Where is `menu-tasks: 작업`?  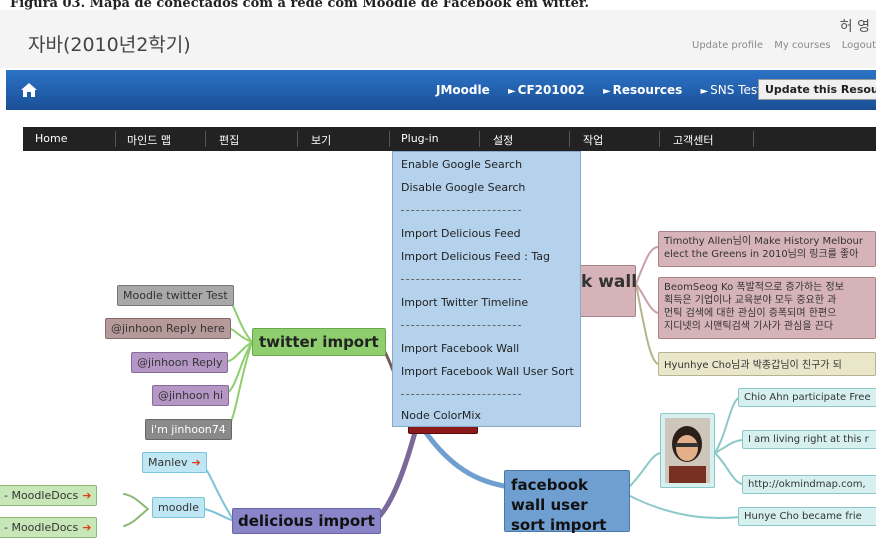 menu-tasks: 작업 is located at coordinates (593, 140).